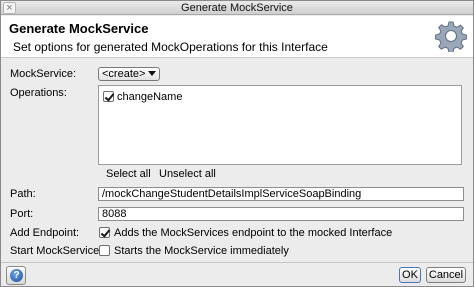  Describe the element at coordinates (281, 214) in the screenshot. I see `port-field: 8088` at that location.